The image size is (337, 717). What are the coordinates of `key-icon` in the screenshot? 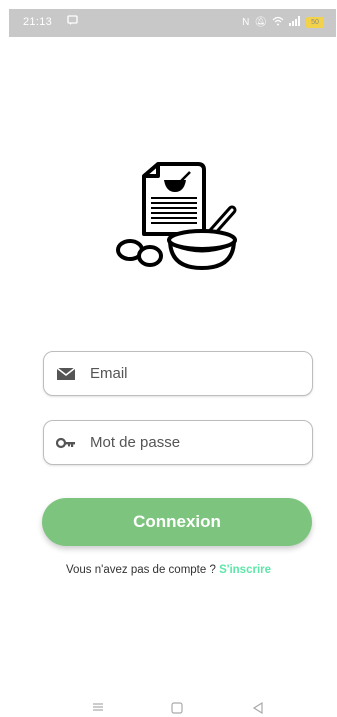 It's located at (65, 443).